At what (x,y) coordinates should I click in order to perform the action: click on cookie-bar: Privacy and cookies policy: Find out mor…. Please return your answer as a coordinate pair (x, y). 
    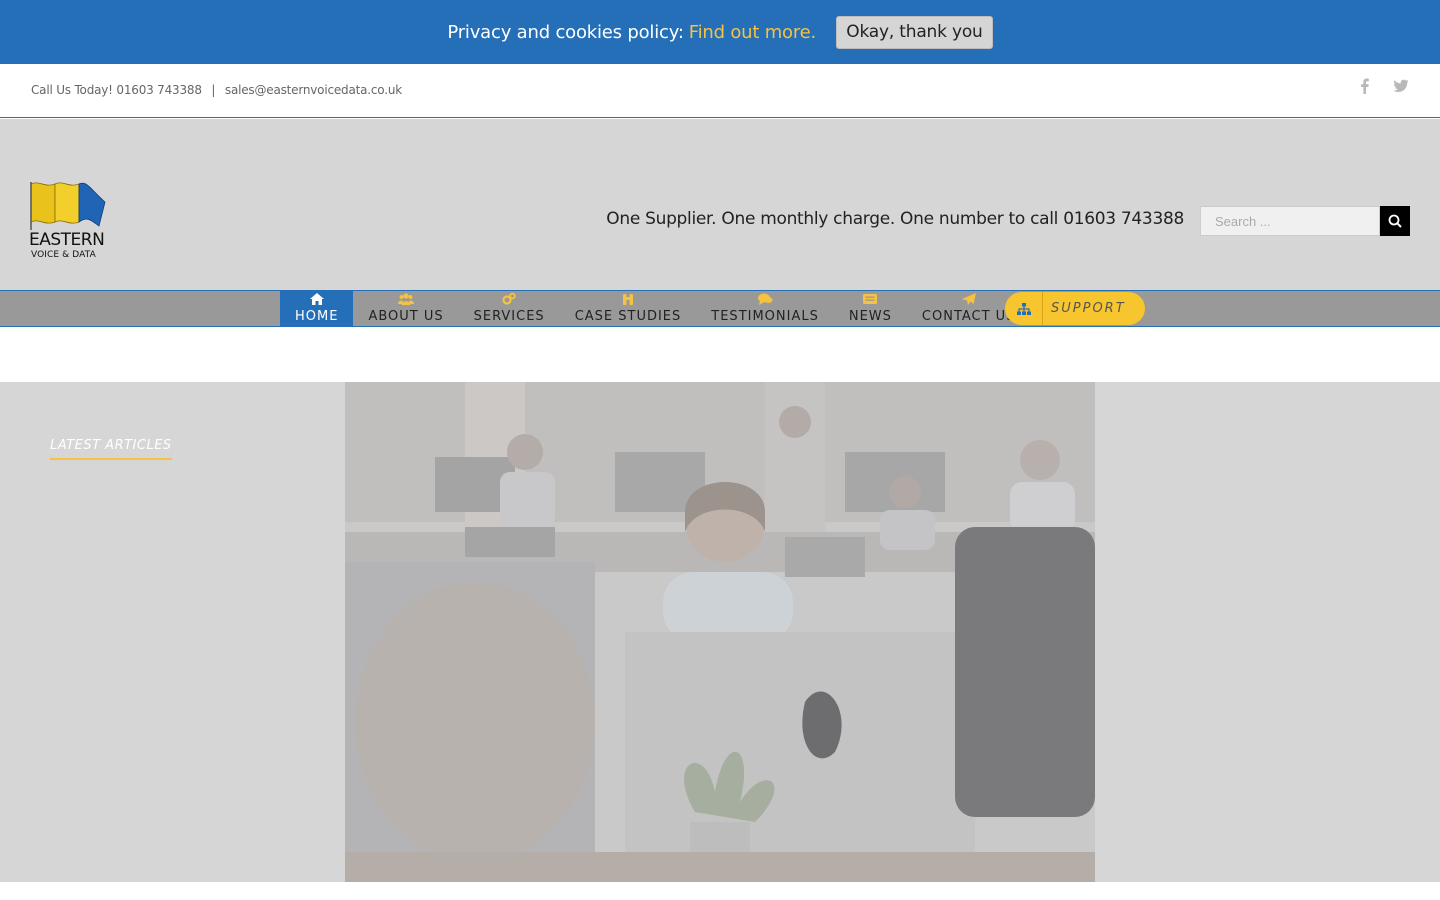
    Looking at the image, I should click on (720, 32).